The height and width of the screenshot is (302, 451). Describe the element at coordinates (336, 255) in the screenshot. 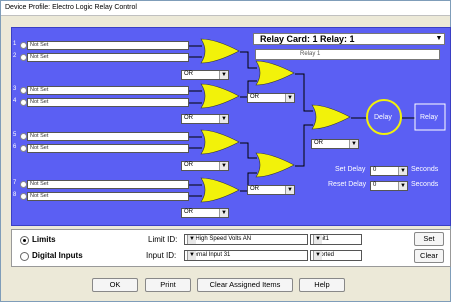

I see `state-select: Shorted ▼` at that location.